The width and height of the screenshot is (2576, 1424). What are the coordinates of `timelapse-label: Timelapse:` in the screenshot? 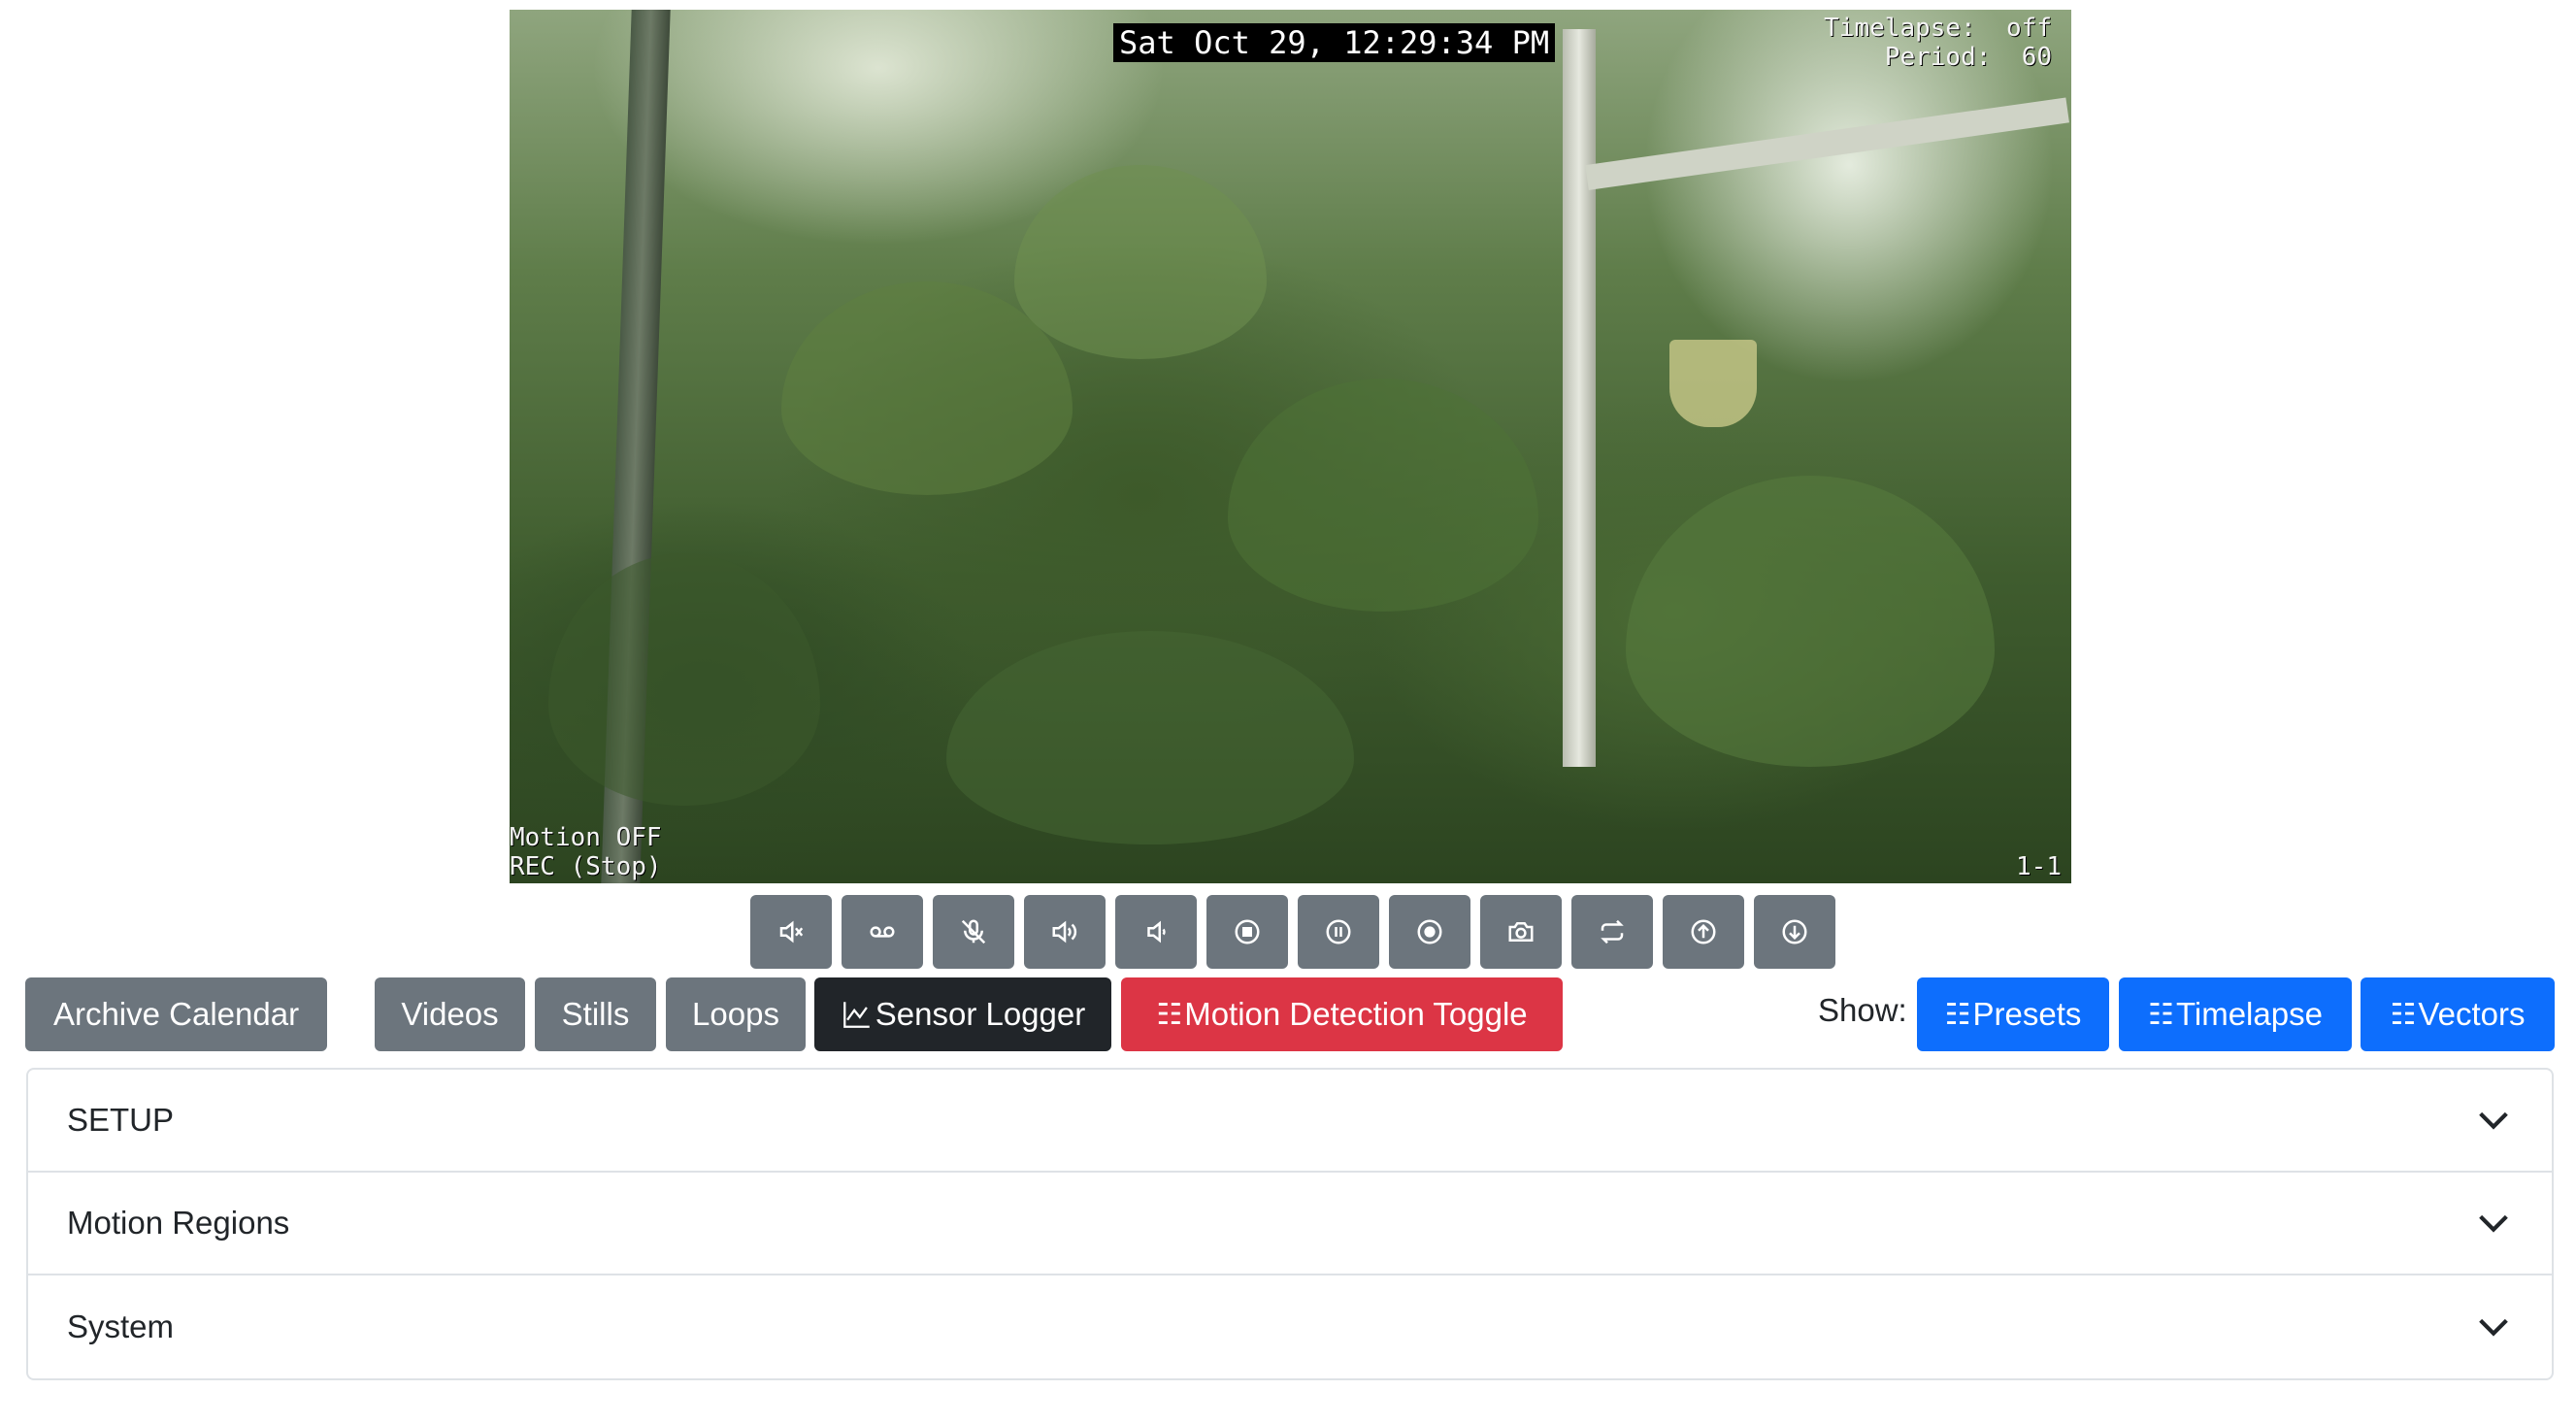 It's located at (1900, 29).